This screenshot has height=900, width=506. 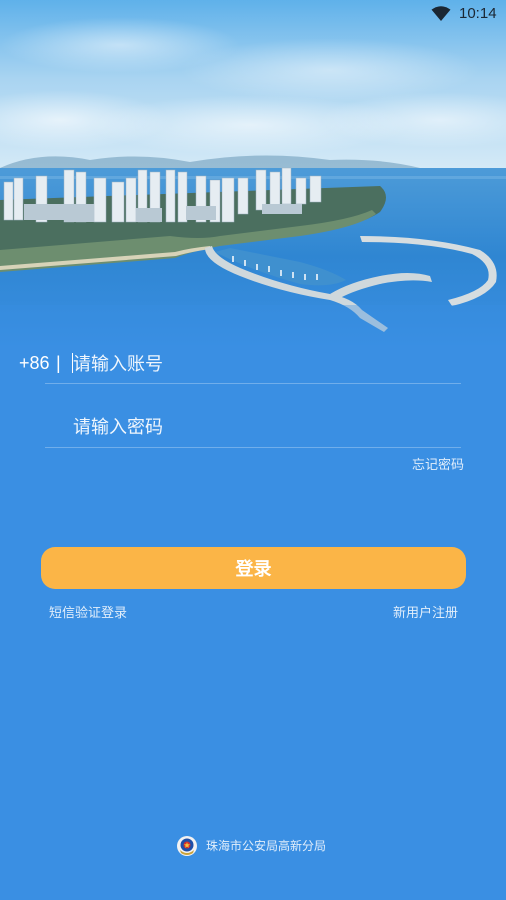 I want to click on account-field: +86 |, so click(x=253, y=364).